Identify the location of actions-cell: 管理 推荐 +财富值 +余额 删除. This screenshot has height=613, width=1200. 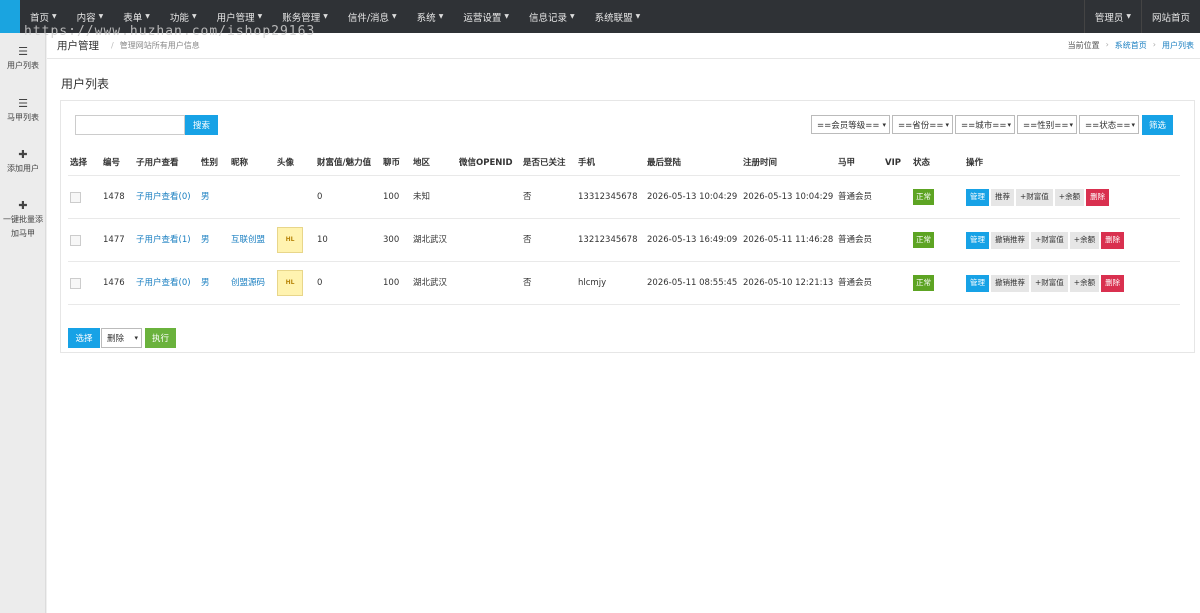
(1072, 197).